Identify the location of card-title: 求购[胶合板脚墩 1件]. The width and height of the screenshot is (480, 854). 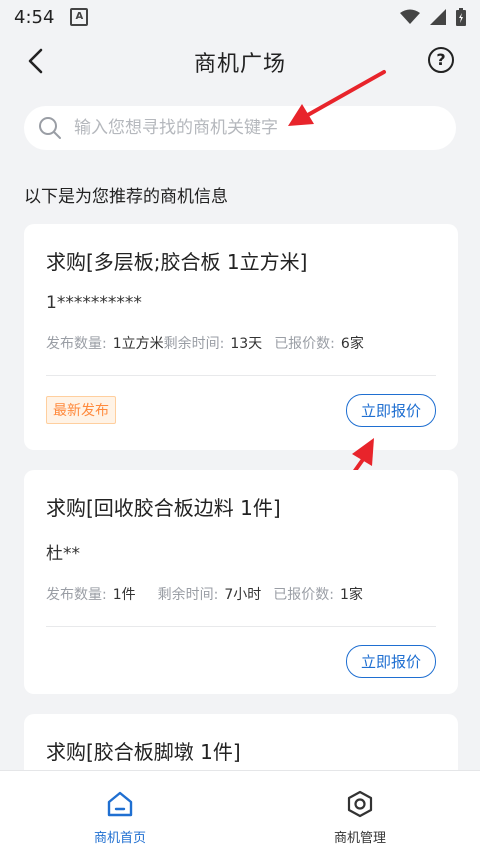
(143, 752).